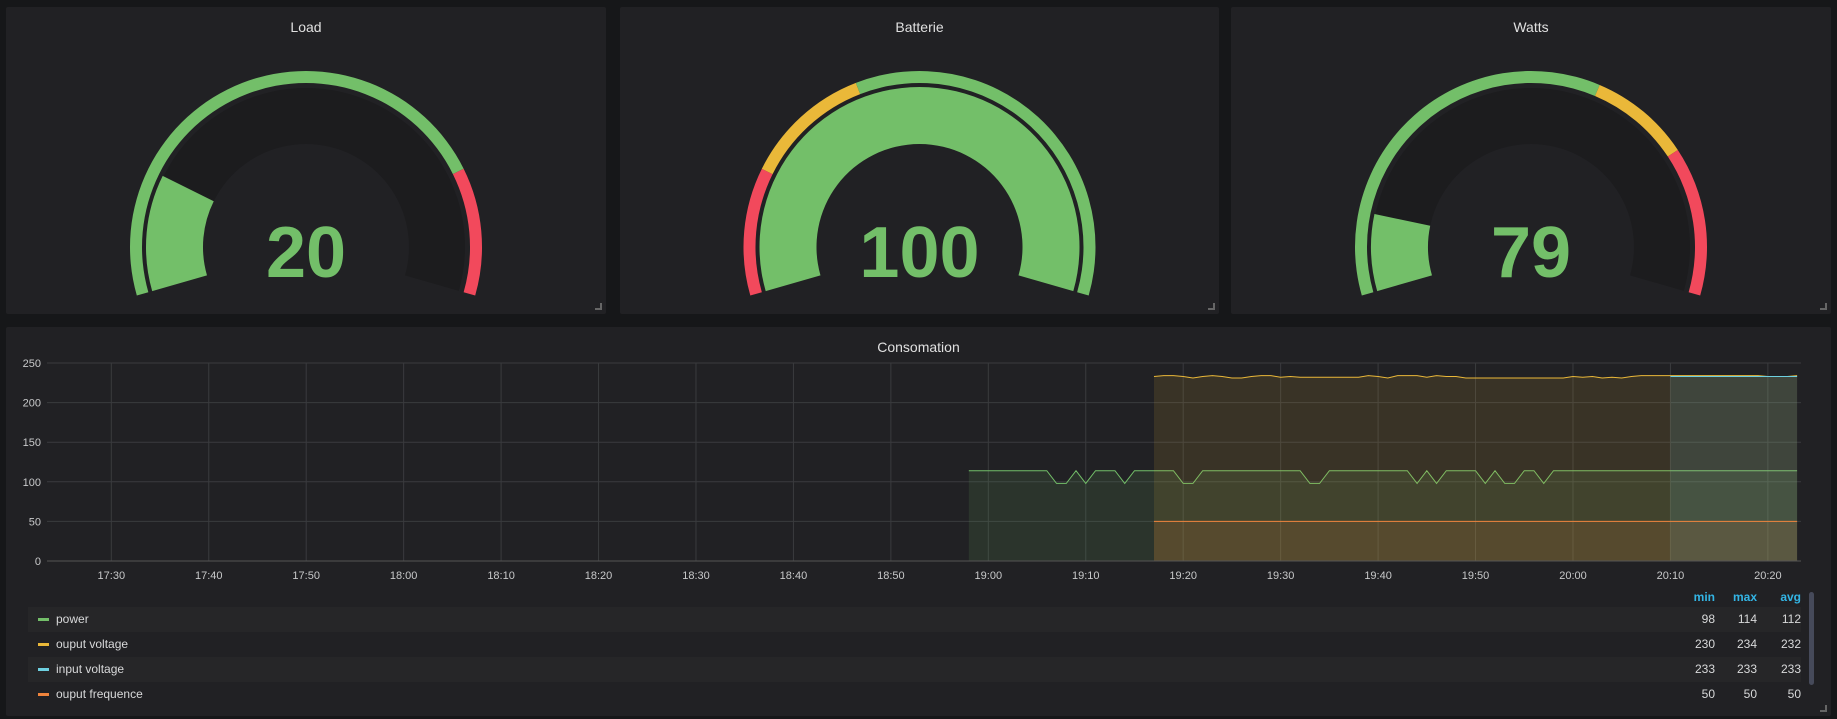 Image resolution: width=1837 pixels, height=719 pixels. Describe the element at coordinates (90, 669) in the screenshot. I see `series-name: input voltage` at that location.